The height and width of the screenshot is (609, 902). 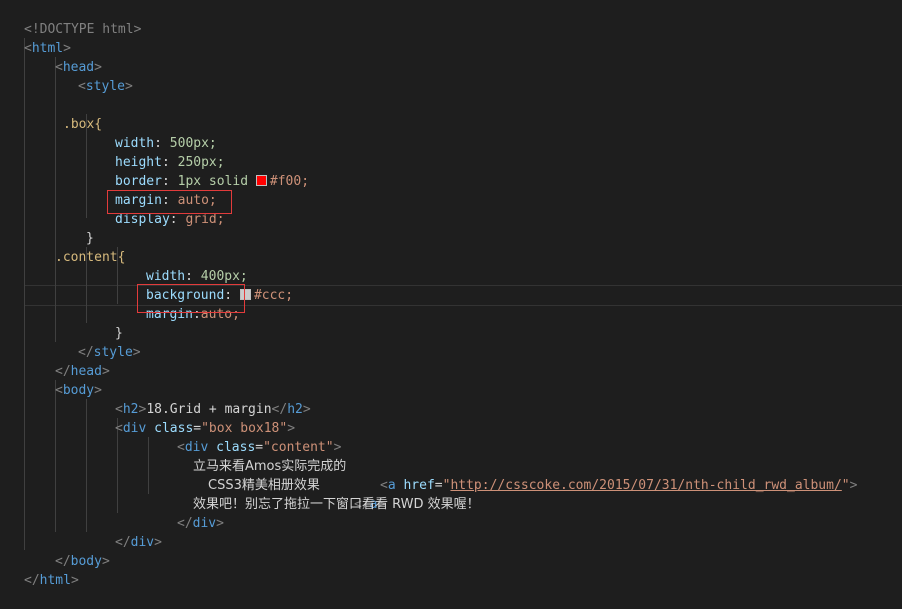 What do you see at coordinates (451, 323) in the screenshot?
I see `code-line-17: }` at bounding box center [451, 323].